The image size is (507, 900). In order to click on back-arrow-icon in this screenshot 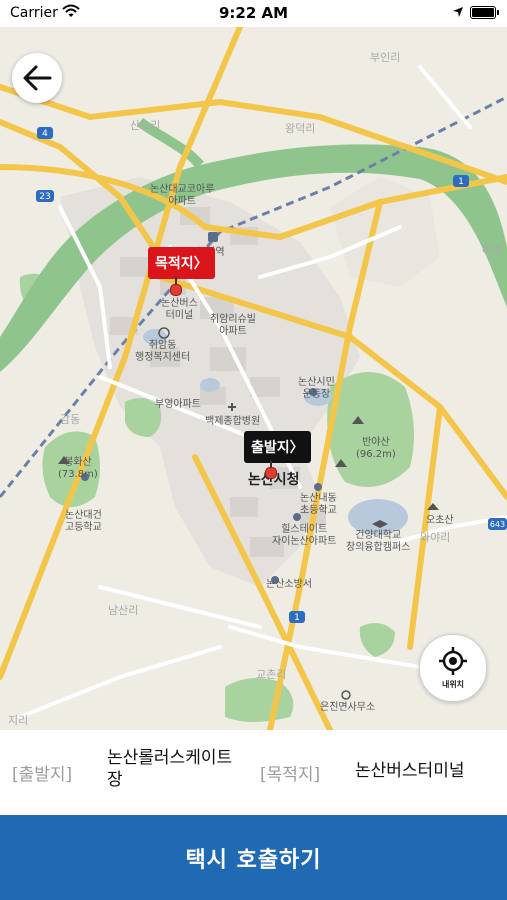, I will do `click(37, 78)`.